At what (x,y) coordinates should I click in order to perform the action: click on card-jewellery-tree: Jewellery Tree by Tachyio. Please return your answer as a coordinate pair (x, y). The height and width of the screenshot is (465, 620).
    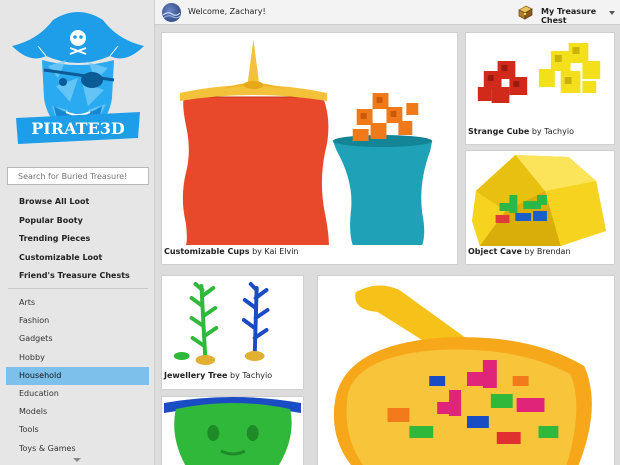
    Looking at the image, I should click on (232, 332).